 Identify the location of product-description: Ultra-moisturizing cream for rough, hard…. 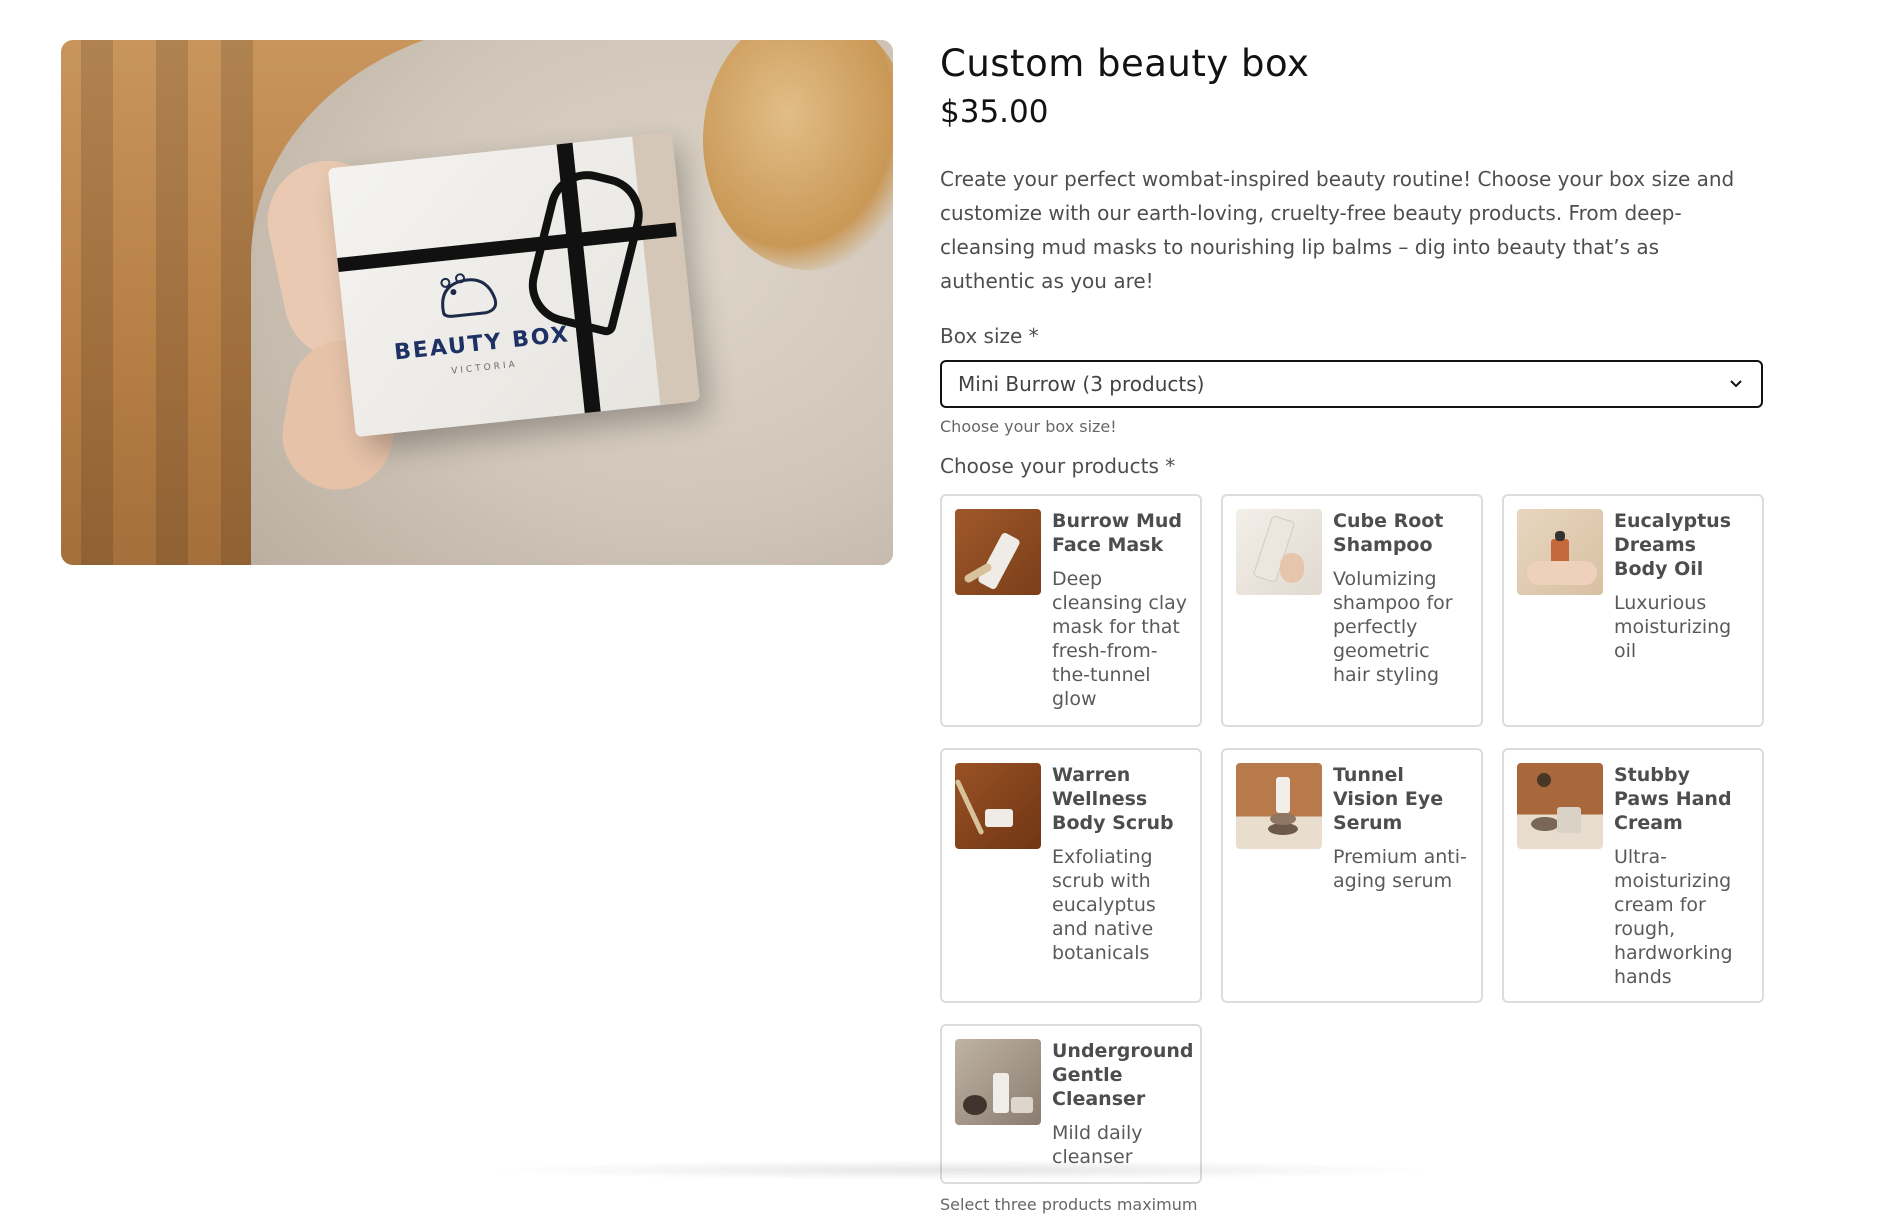
(1673, 917).